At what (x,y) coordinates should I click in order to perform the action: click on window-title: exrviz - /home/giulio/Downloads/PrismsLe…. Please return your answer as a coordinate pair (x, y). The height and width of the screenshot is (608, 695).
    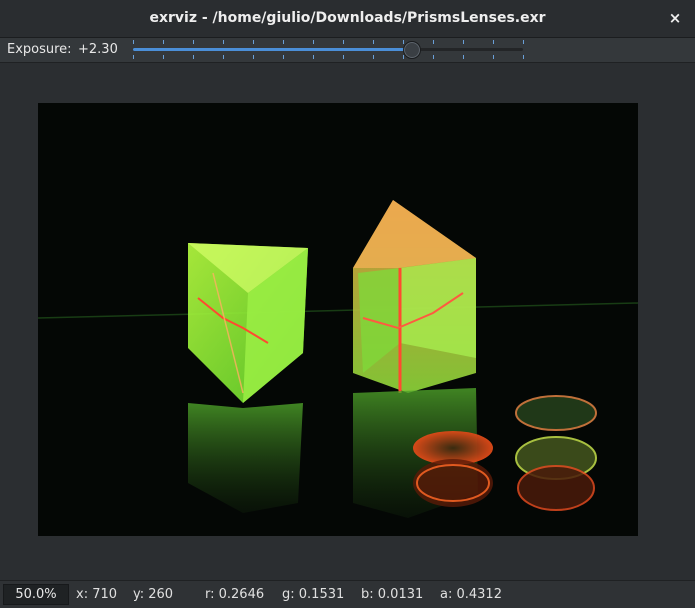
    Looking at the image, I should click on (347, 18).